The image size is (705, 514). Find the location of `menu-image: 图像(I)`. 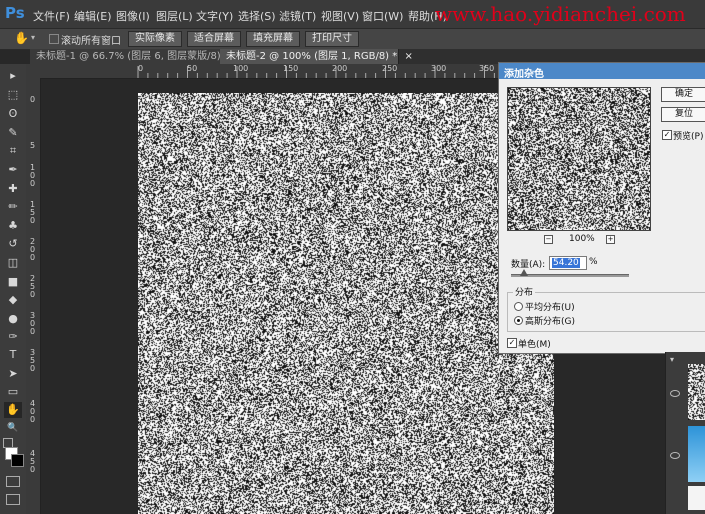

menu-image: 图像(I) is located at coordinates (133, 16).